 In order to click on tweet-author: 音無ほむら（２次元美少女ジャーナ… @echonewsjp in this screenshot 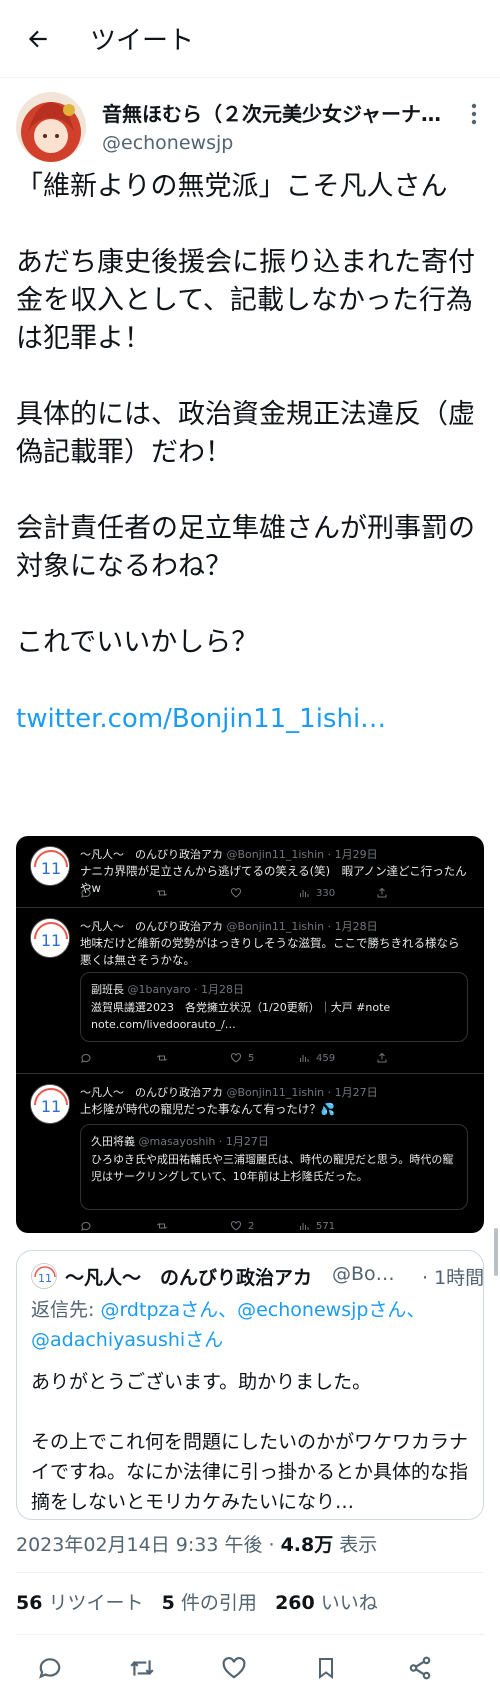, I will do `click(251, 128)`.